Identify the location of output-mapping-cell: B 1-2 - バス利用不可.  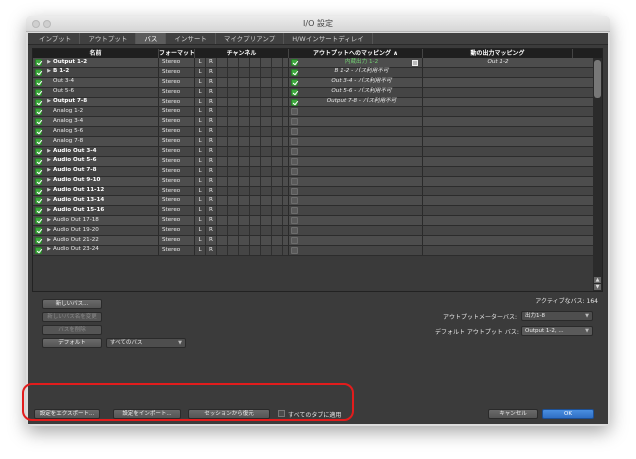
(356, 72).